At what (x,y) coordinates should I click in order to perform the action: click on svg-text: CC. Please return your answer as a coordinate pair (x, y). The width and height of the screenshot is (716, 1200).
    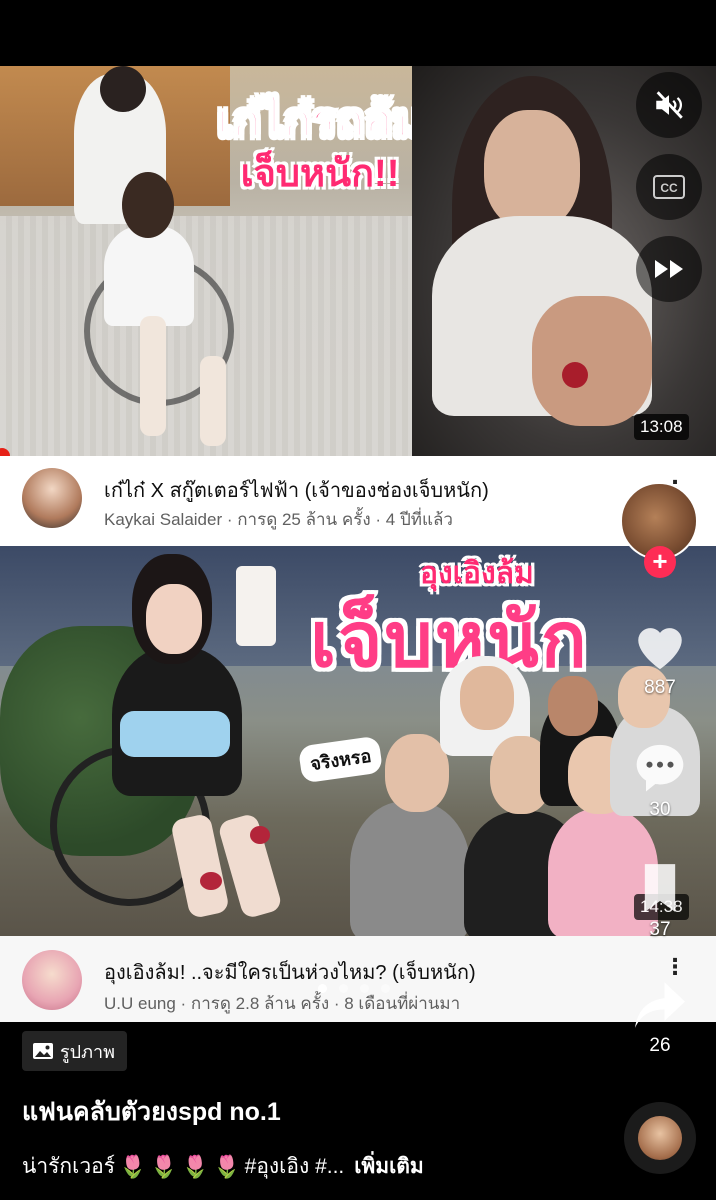
    Looking at the image, I should click on (669, 188).